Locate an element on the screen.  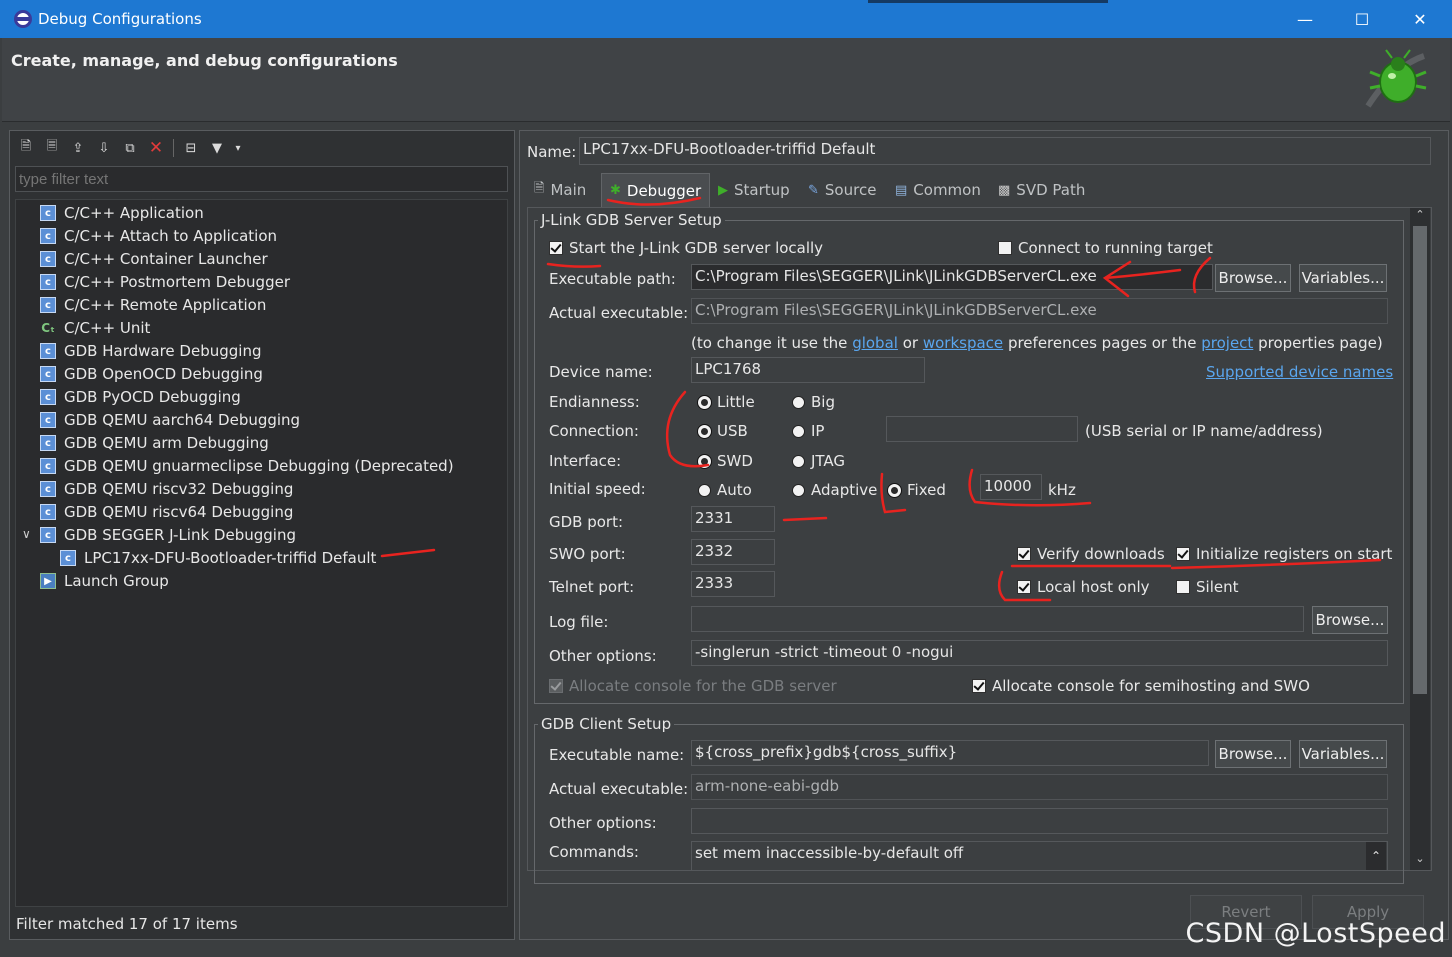
annotation-arrow is located at coordinates (1142, 279).